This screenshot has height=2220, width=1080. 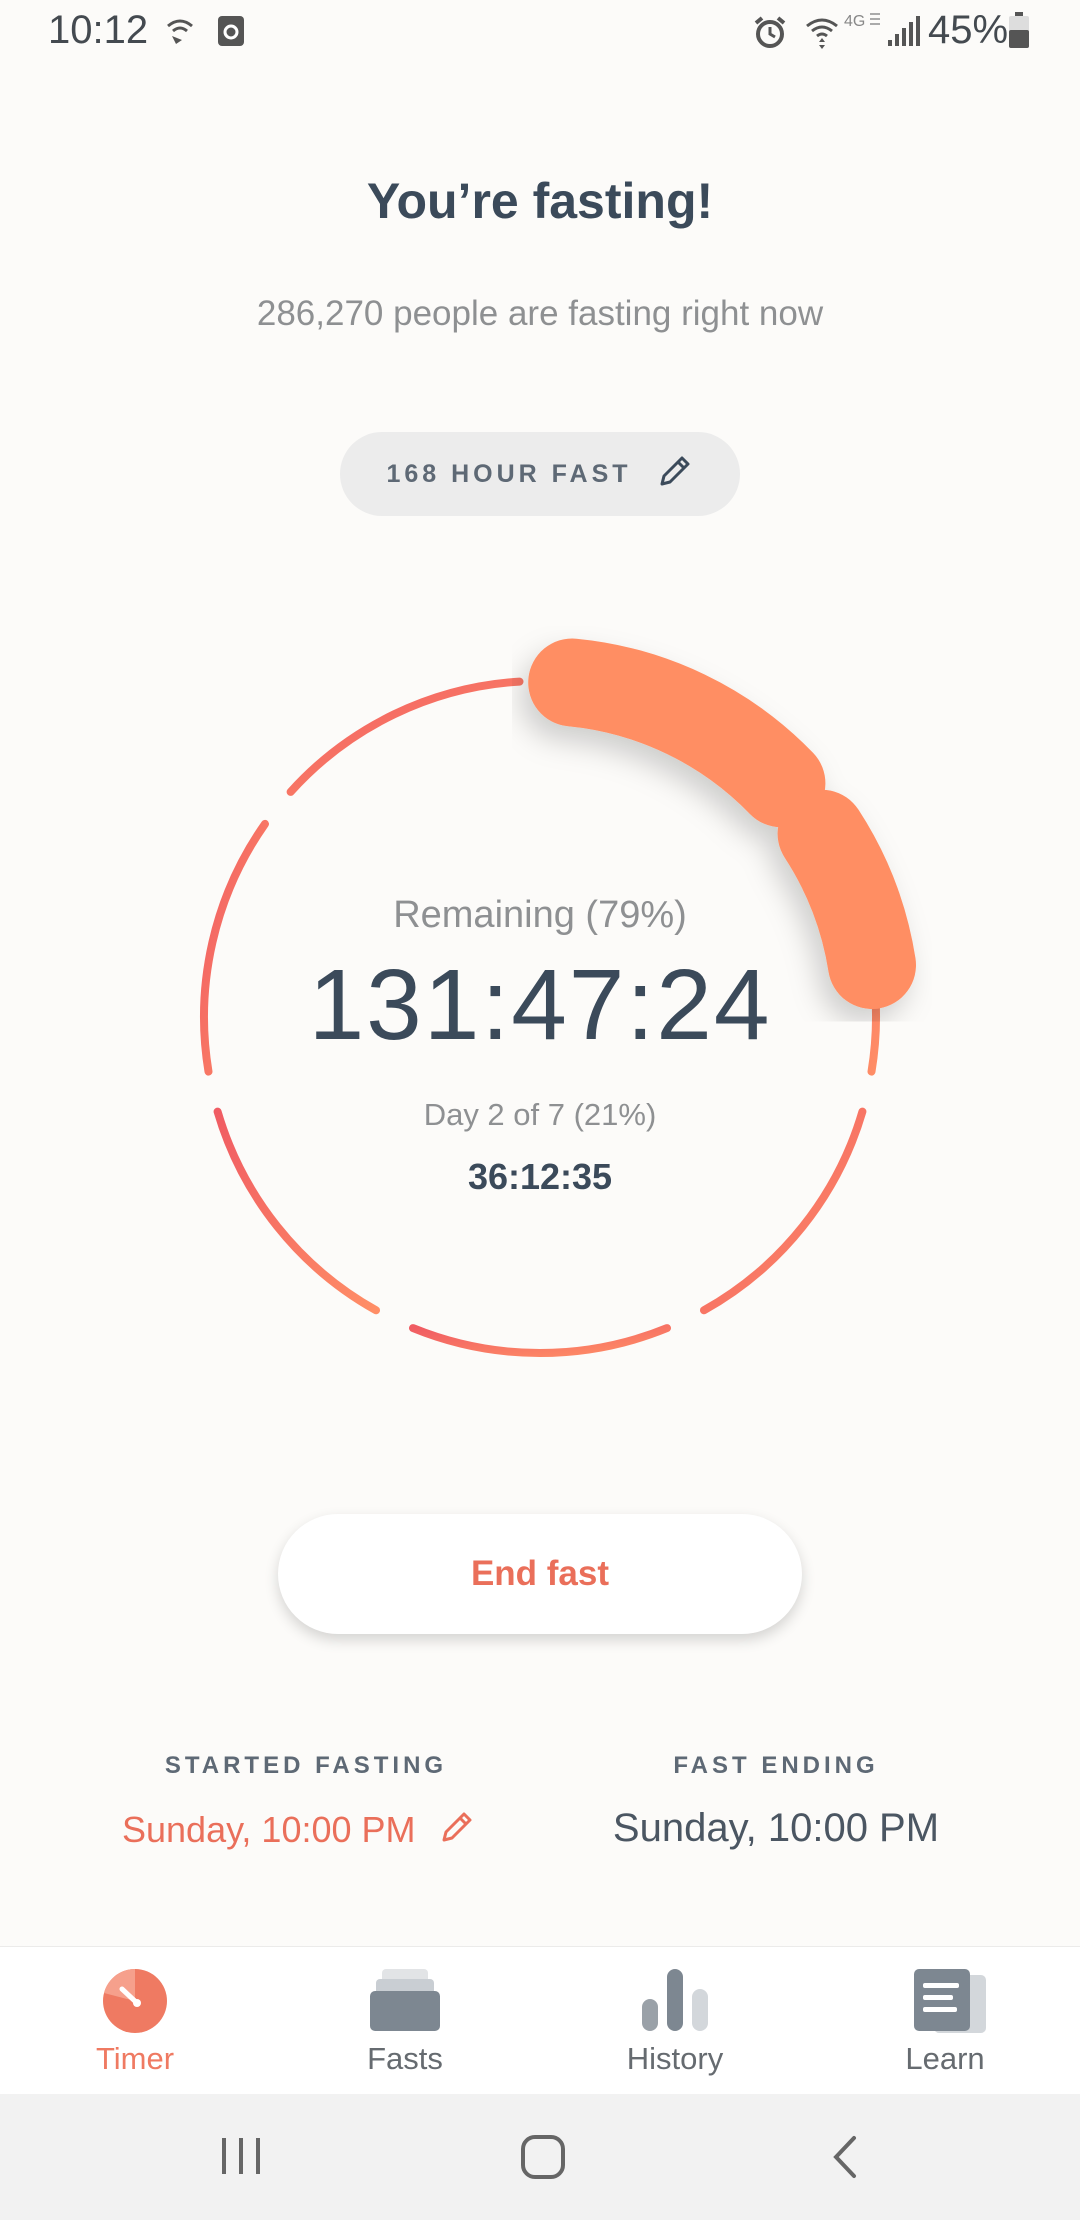 I want to click on tab-label: Fasts, so click(x=405, y=2058).